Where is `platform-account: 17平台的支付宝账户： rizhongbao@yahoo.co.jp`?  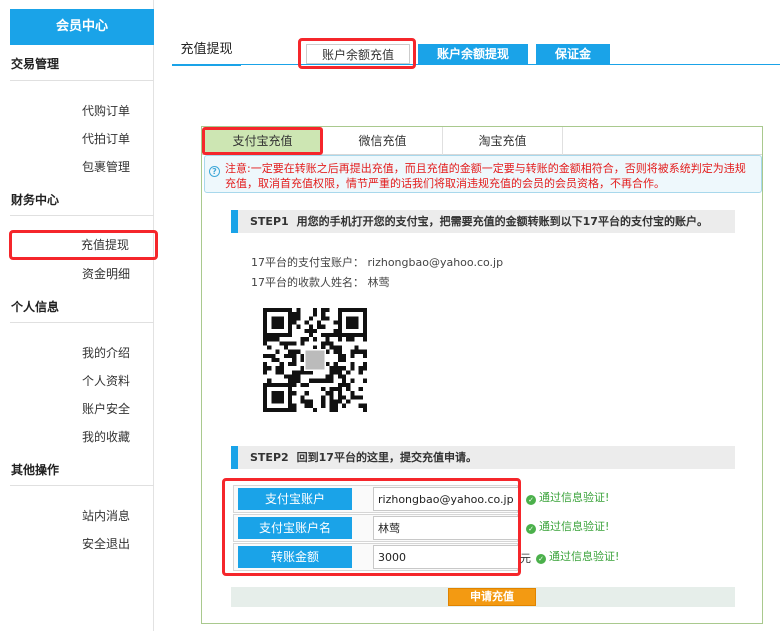 platform-account: 17平台的支付宝账户： rizhongbao@yahoo.co.jp is located at coordinates (377, 262).